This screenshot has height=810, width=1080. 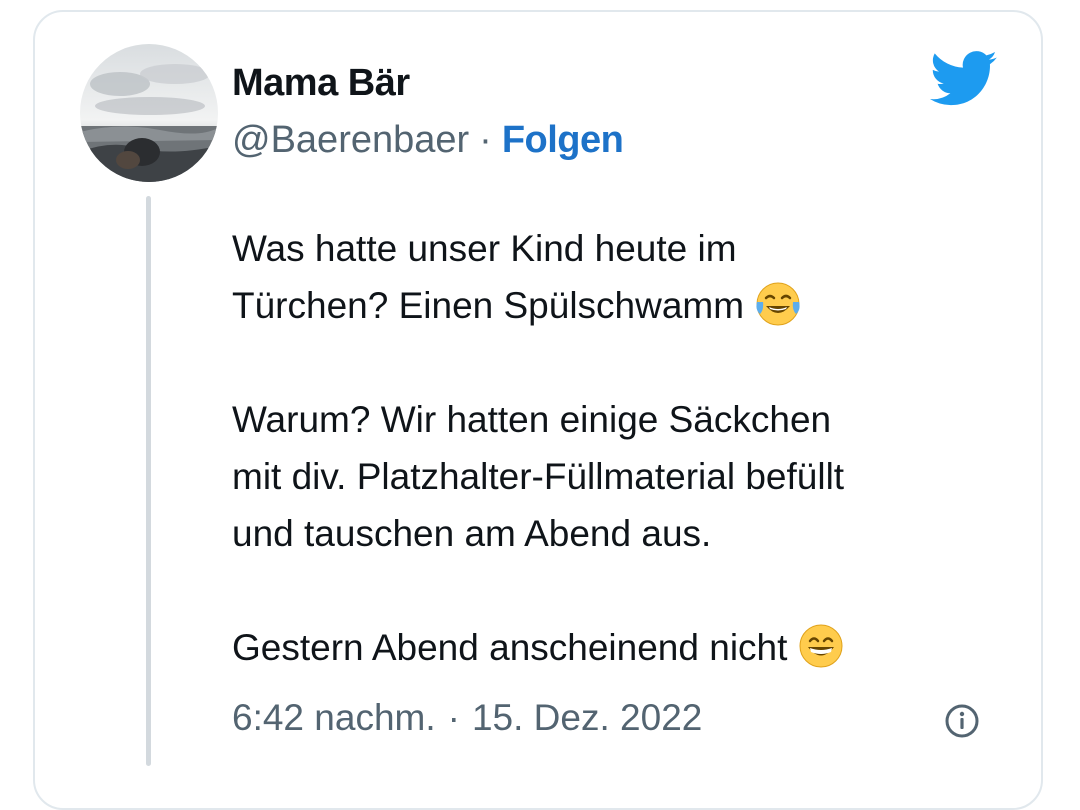 What do you see at coordinates (484, 248) in the screenshot?
I see `tweet-line: Was hatte unser Kind heute im` at bounding box center [484, 248].